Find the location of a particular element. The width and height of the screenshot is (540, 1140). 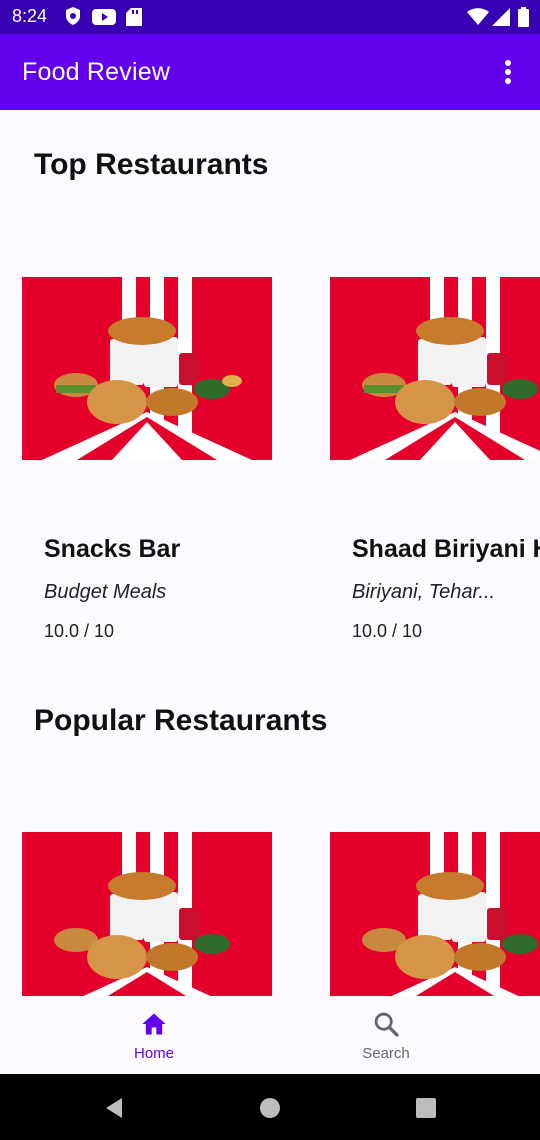

app-bar: Food Review is located at coordinates (270, 72).